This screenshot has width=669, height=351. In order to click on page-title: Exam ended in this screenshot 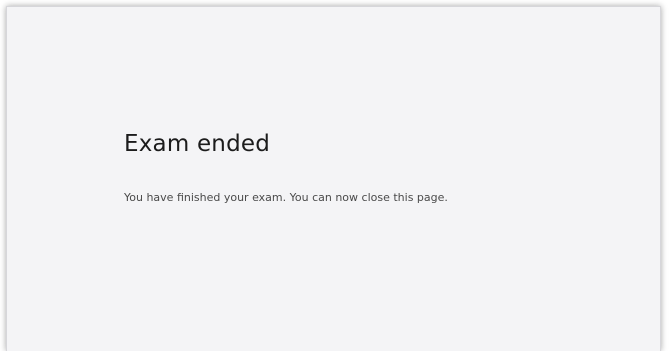, I will do `click(197, 144)`.